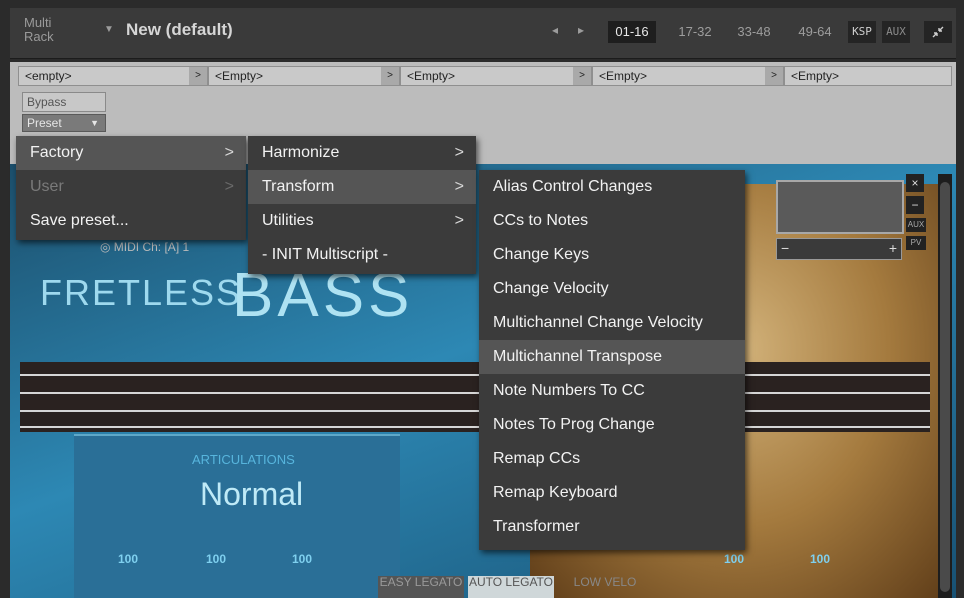 Image resolution: width=964 pixels, height=598 pixels. I want to click on script-slot-label: <empty>, so click(48, 76).